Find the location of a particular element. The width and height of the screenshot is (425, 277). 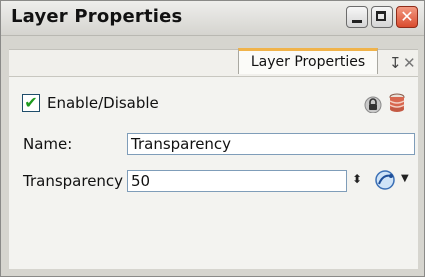

maximize-icon is located at coordinates (381, 16).